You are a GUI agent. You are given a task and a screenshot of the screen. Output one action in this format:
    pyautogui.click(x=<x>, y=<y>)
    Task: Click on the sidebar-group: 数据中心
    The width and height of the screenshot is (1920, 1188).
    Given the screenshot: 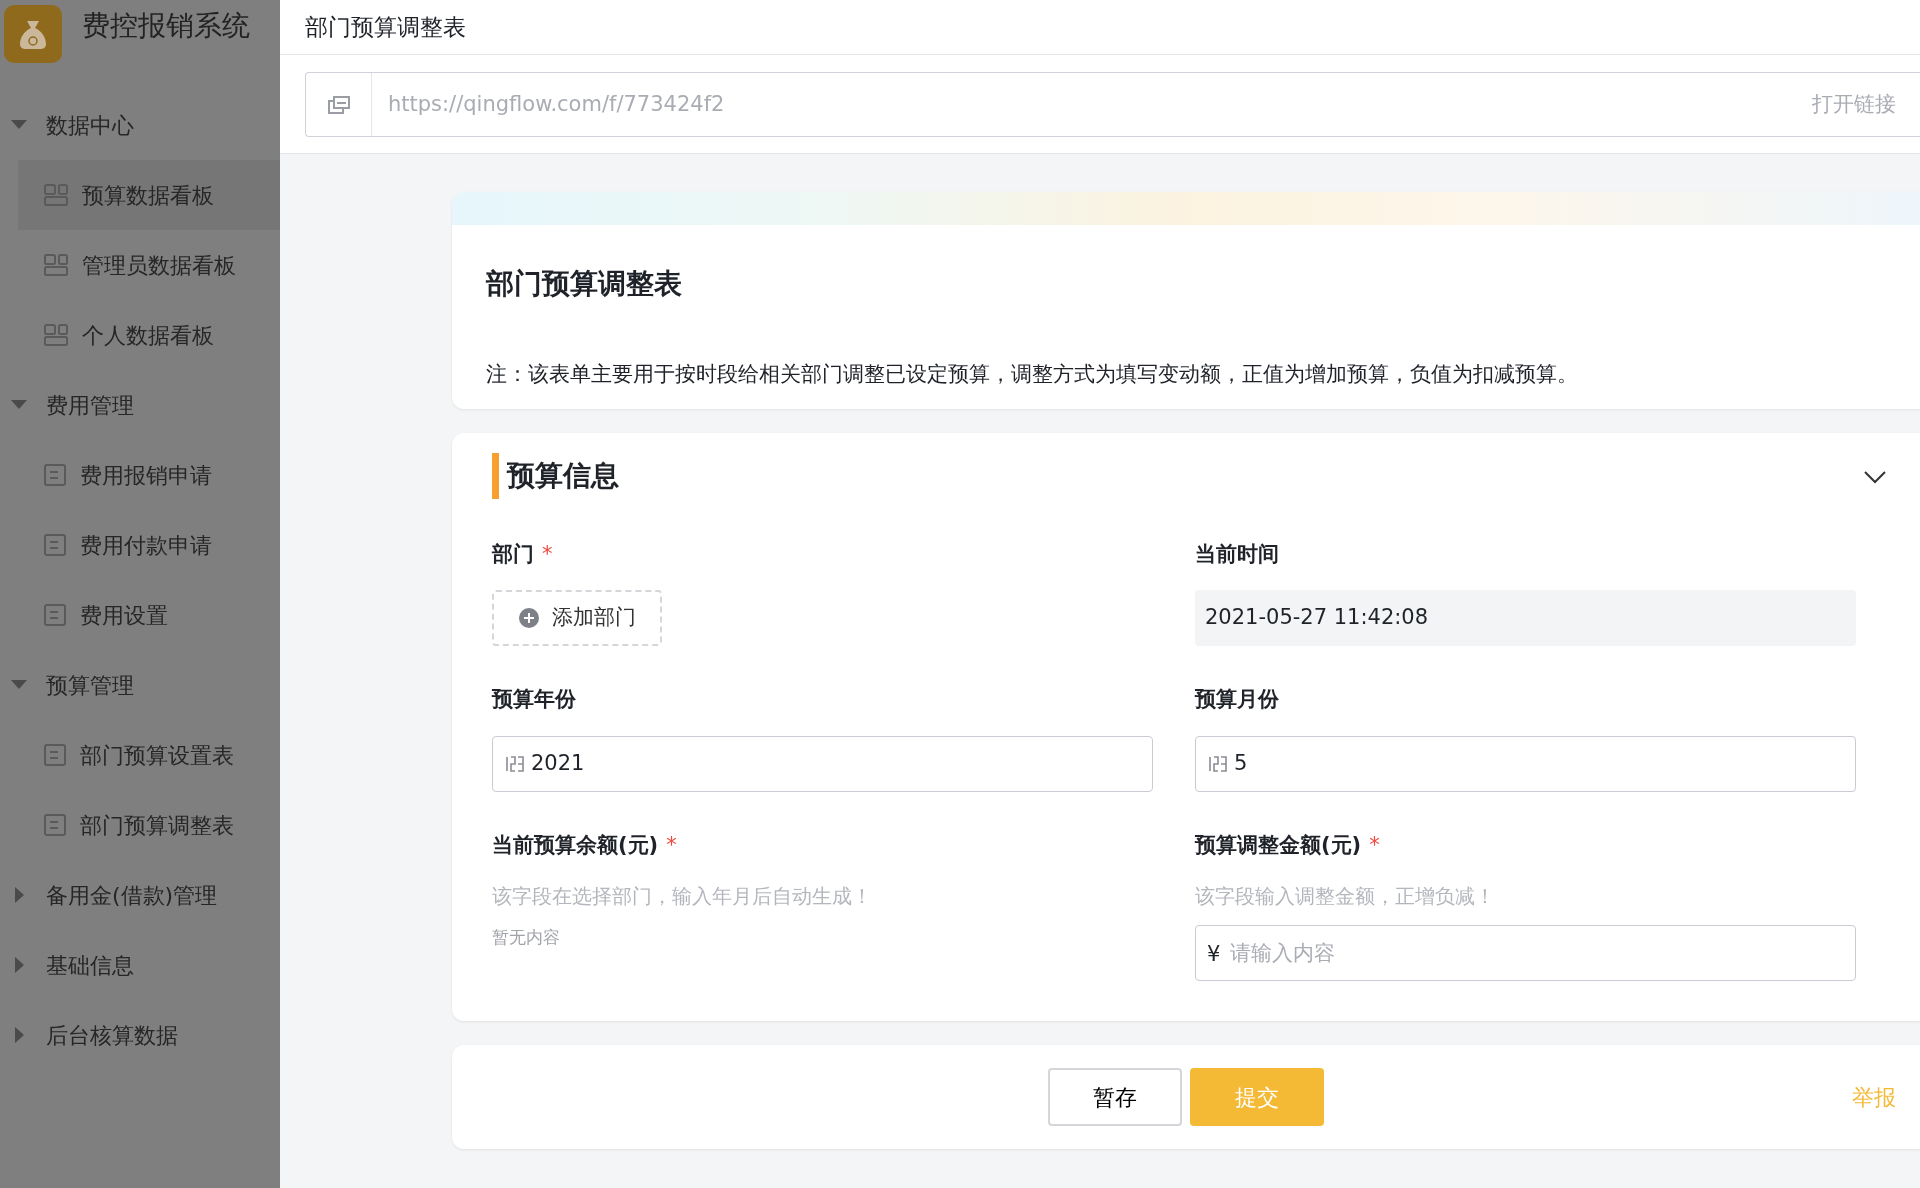 What is the action you would take?
    pyautogui.click(x=140, y=125)
    